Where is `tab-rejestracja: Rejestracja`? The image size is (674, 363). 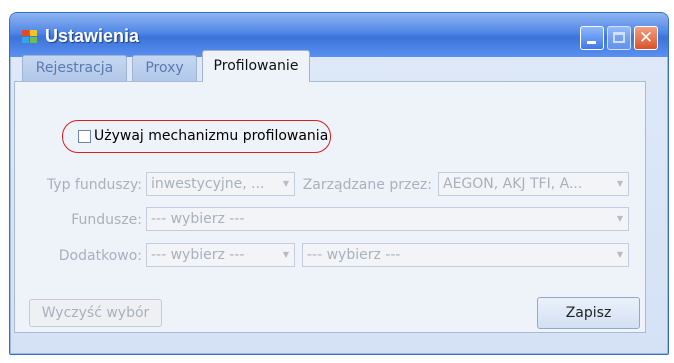
tab-rejestracja: Rejestracja is located at coordinates (74, 68).